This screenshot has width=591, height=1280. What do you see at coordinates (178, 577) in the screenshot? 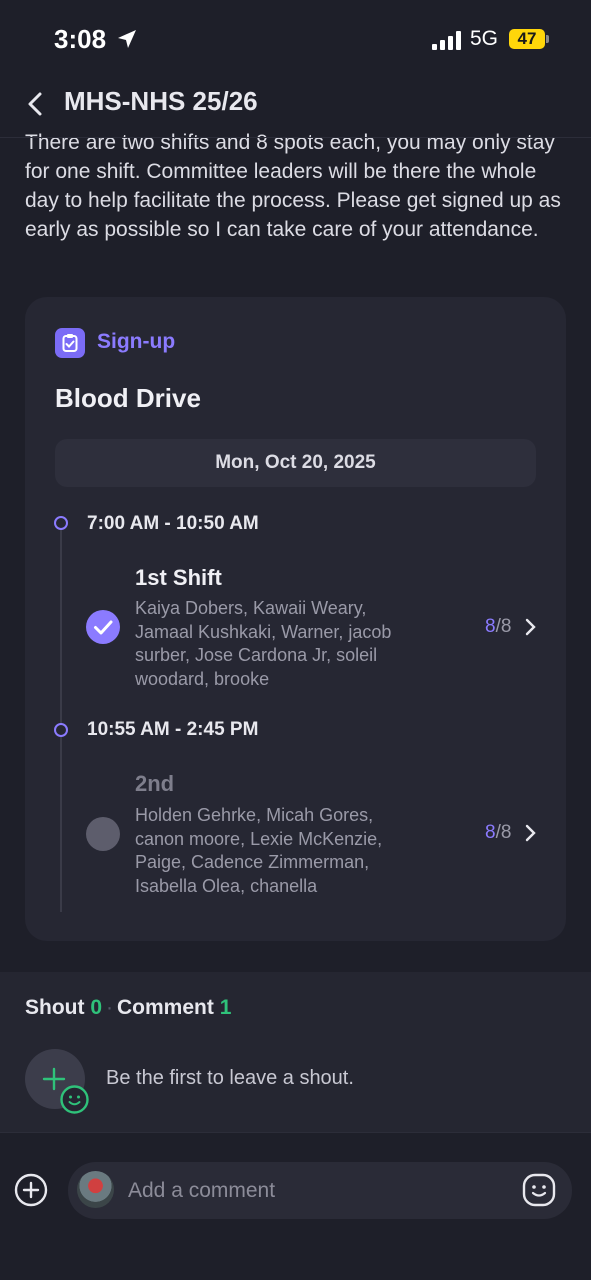
I see `shift-name: 1st Shift` at bounding box center [178, 577].